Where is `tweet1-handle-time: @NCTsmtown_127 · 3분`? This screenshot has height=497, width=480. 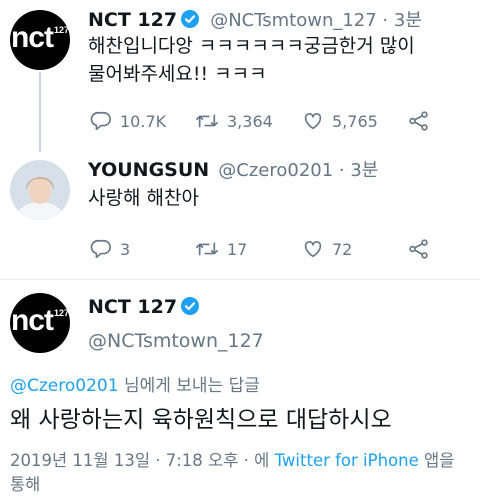 tweet1-handle-time: @NCTsmtown_127 · 3분 is located at coordinates (316, 20).